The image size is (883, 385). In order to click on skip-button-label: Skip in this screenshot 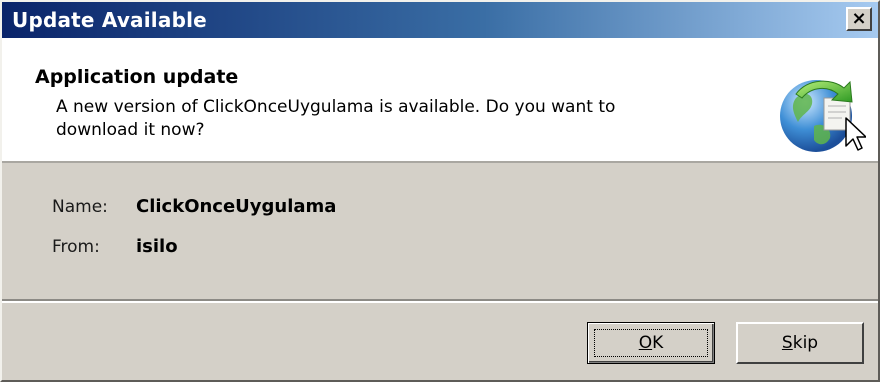, I will do `click(800, 343)`.